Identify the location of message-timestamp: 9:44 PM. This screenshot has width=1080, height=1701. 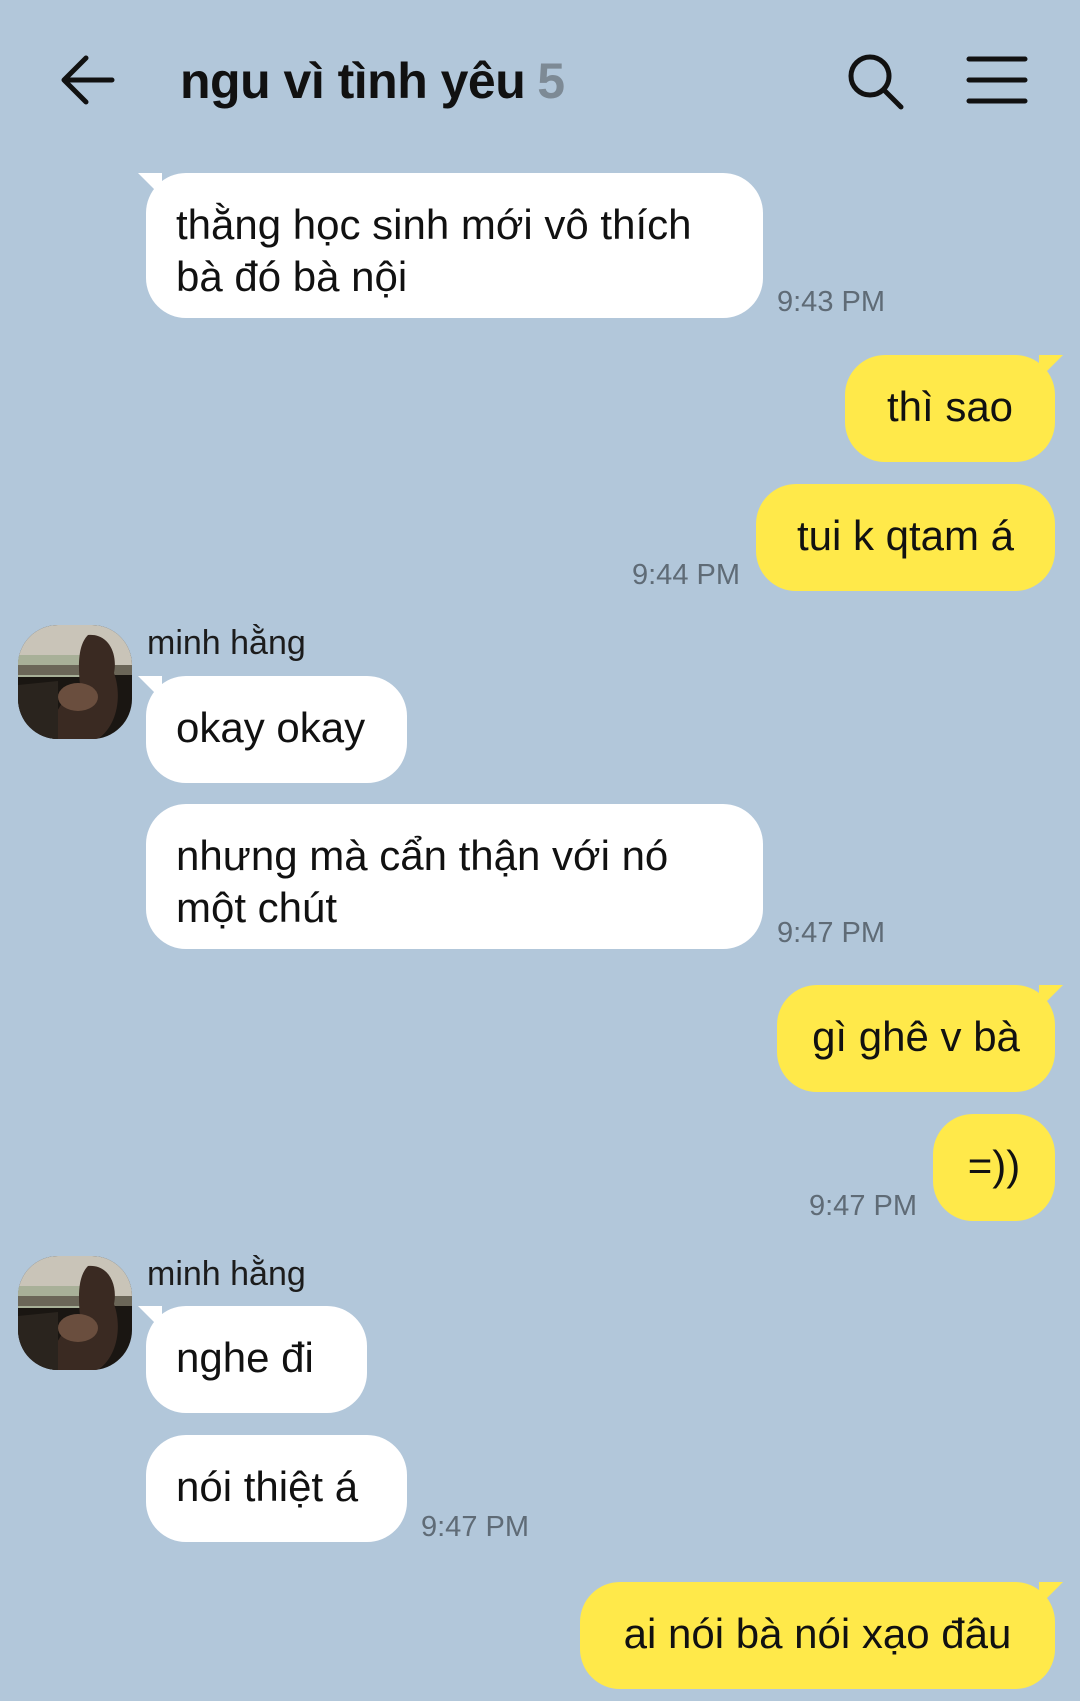
(686, 575).